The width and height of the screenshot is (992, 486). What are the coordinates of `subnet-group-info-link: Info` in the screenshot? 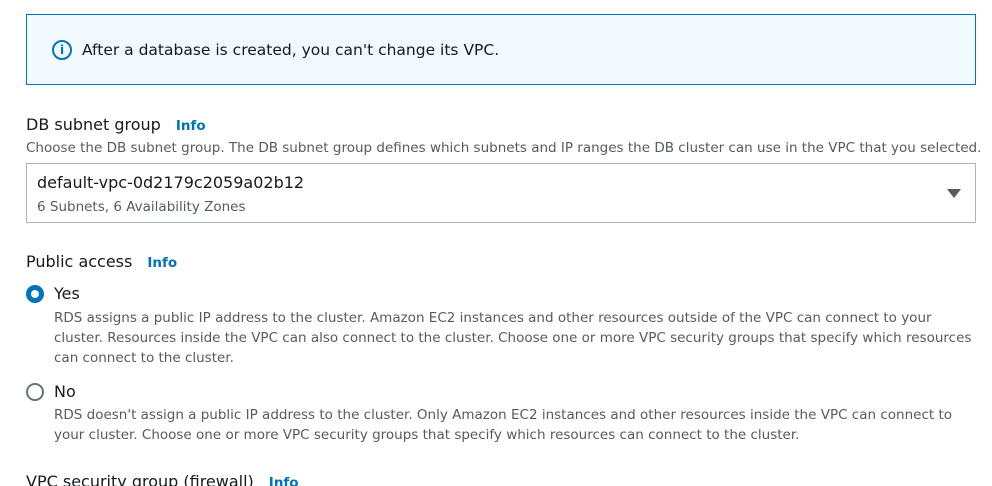 It's located at (191, 126).